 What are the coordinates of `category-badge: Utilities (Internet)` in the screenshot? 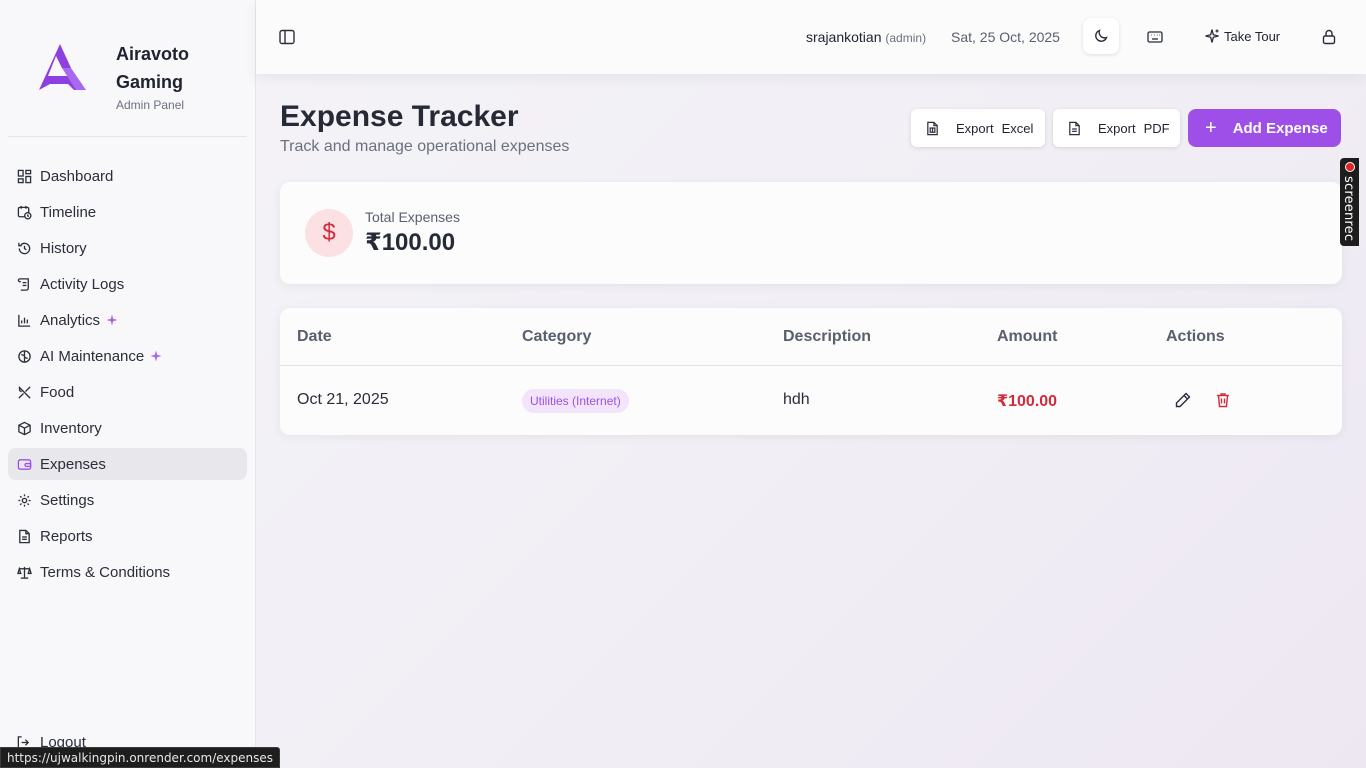 It's located at (575, 401).